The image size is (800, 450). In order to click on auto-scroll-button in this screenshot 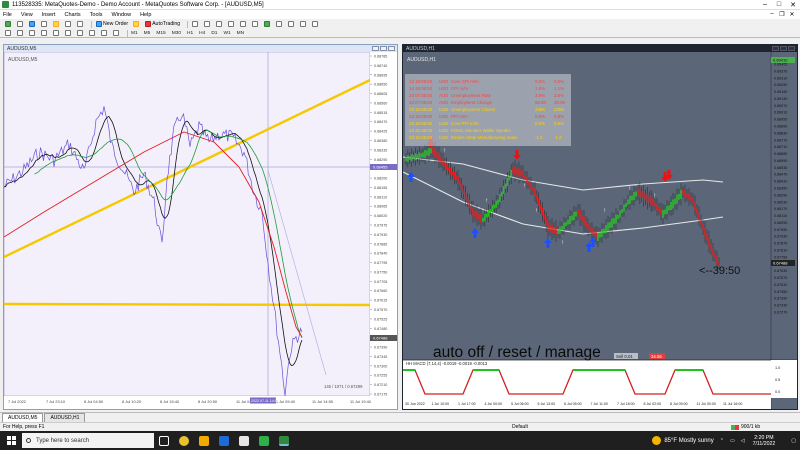, I will do `click(267, 24)`.